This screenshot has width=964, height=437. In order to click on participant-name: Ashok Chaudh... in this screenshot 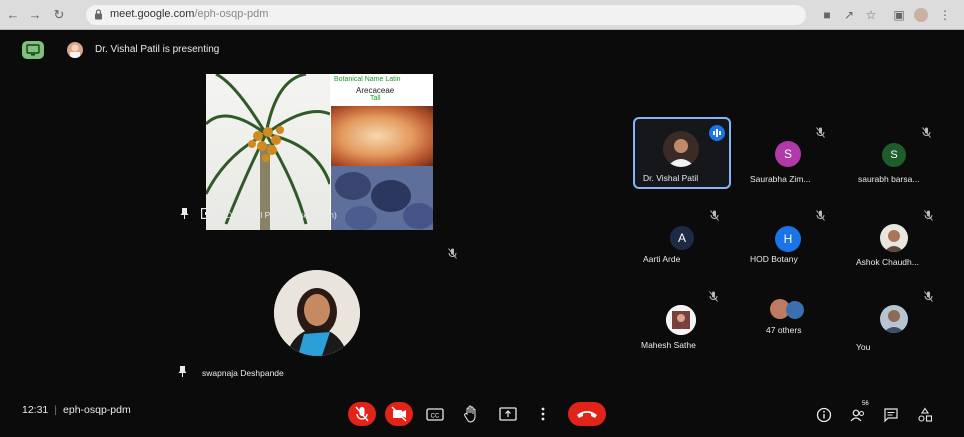, I will do `click(887, 262)`.